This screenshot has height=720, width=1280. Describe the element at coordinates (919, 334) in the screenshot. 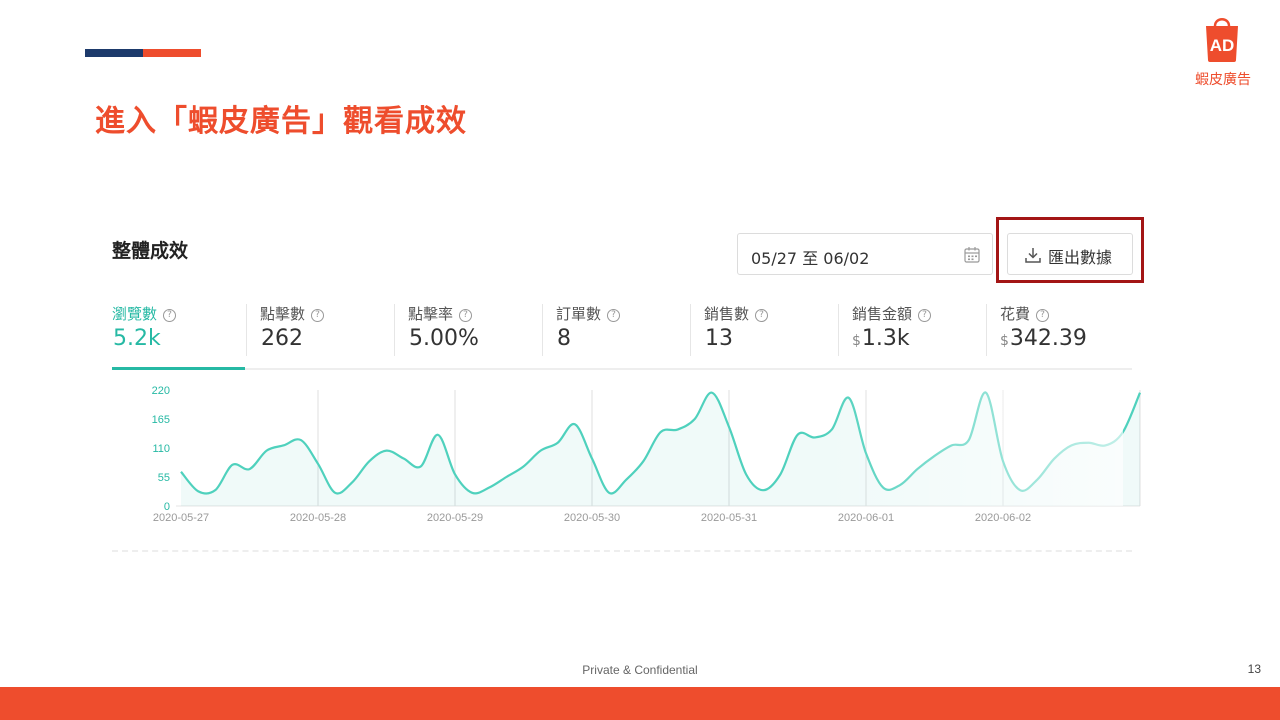

I see `metric-tab-gmv: 銷售金額? $1.3k` at that location.